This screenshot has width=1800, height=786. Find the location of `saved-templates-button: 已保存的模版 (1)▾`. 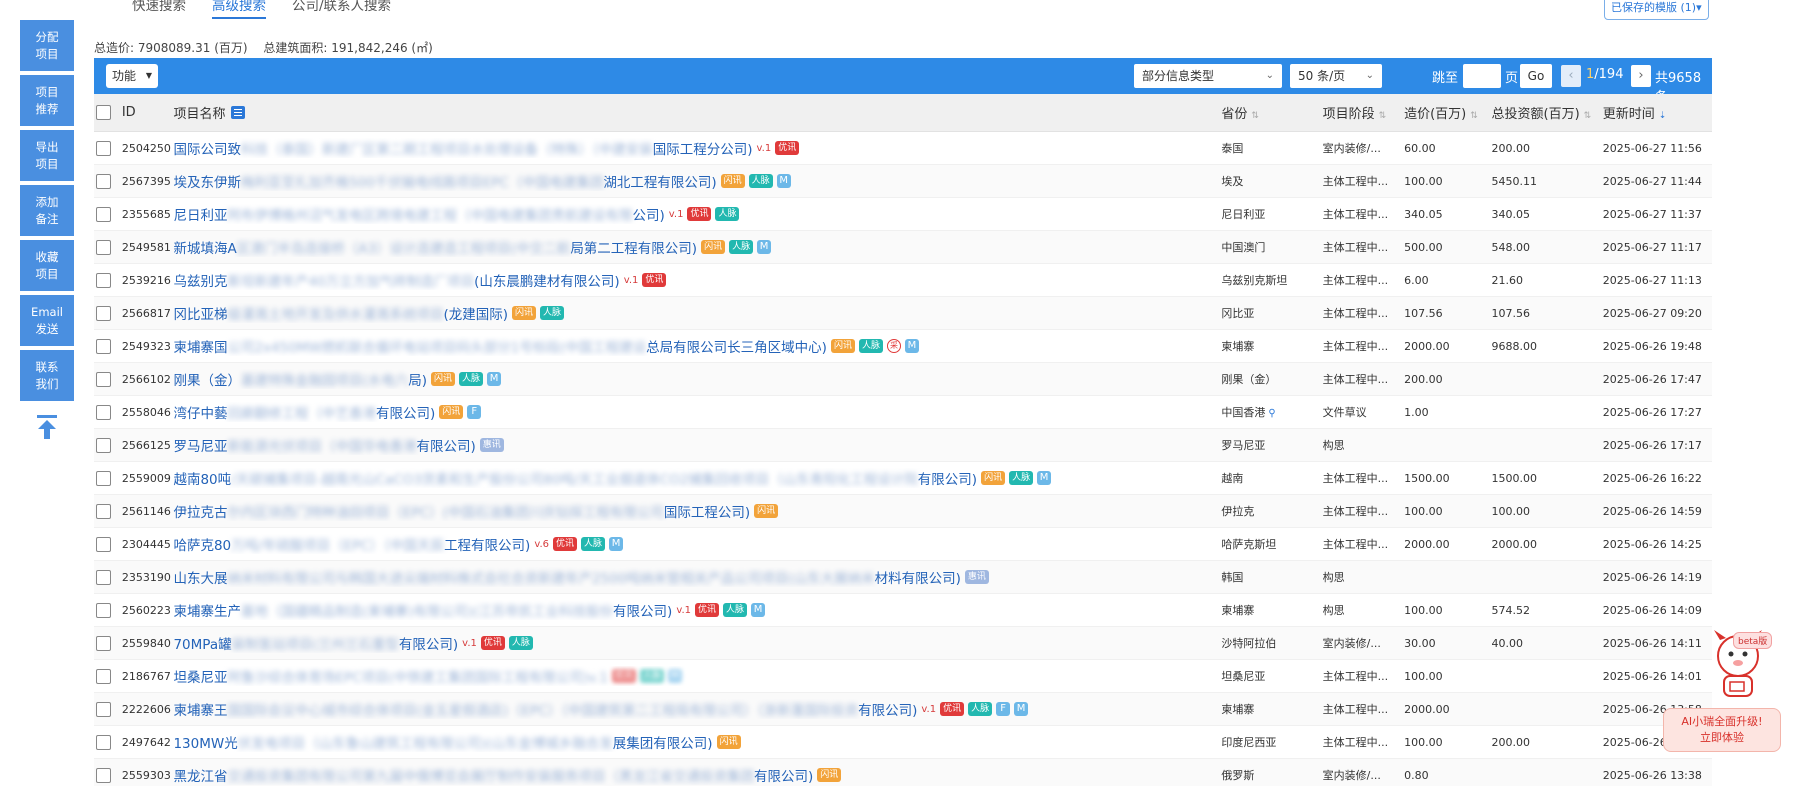

saved-templates-button: 已保存的模版 (1)▾ is located at coordinates (1656, 10).